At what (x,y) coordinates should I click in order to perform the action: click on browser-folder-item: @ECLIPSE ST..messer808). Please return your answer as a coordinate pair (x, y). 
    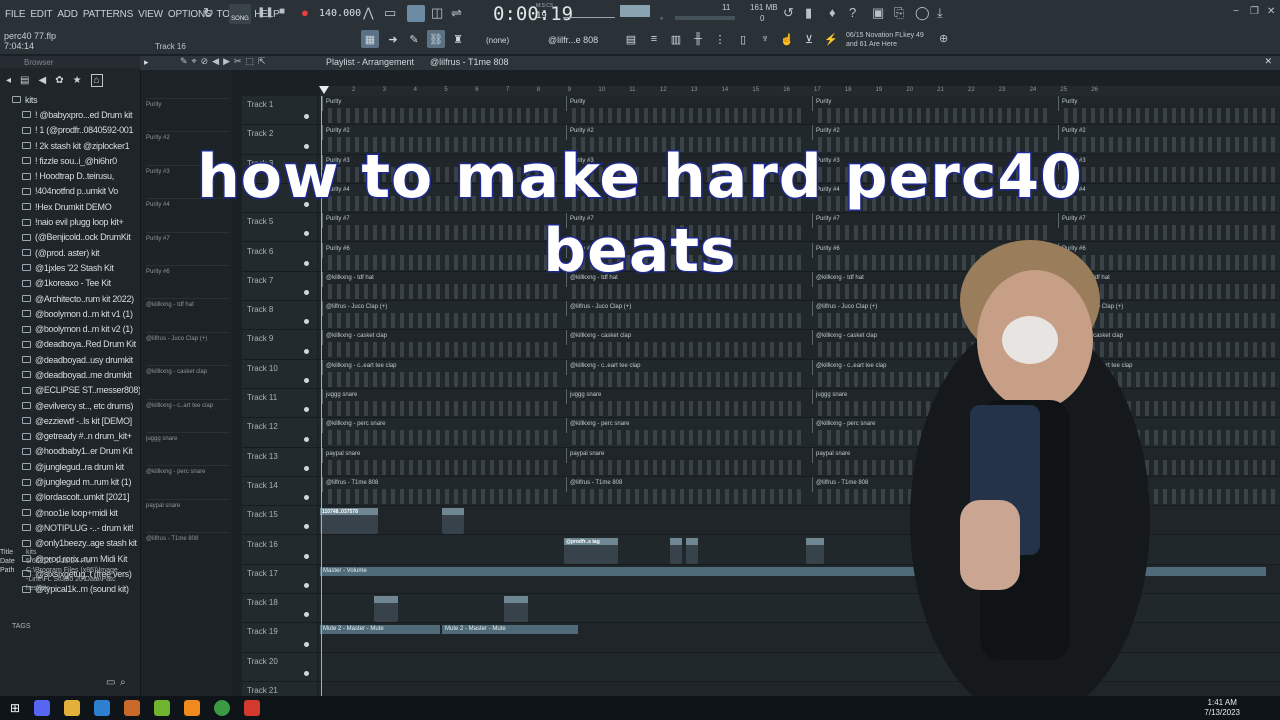
    Looking at the image, I should click on (70, 390).